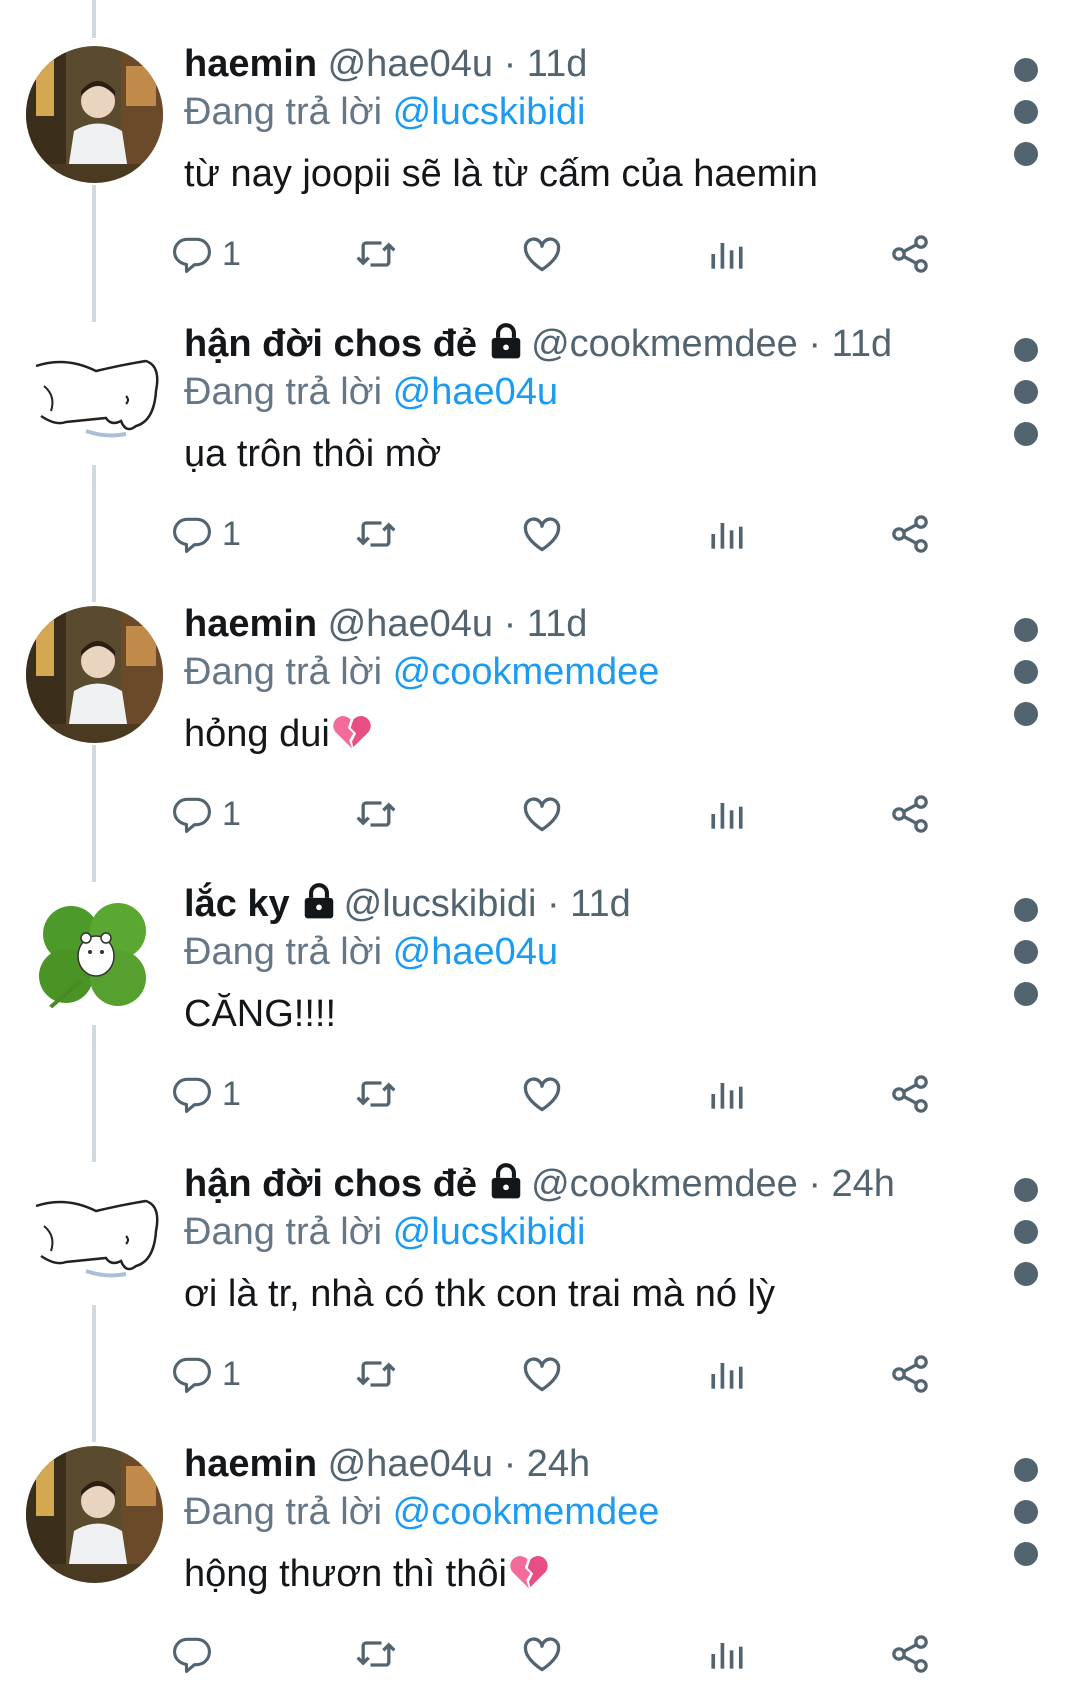  What do you see at coordinates (440, 904) in the screenshot?
I see `username-handle: @lucskibidi` at bounding box center [440, 904].